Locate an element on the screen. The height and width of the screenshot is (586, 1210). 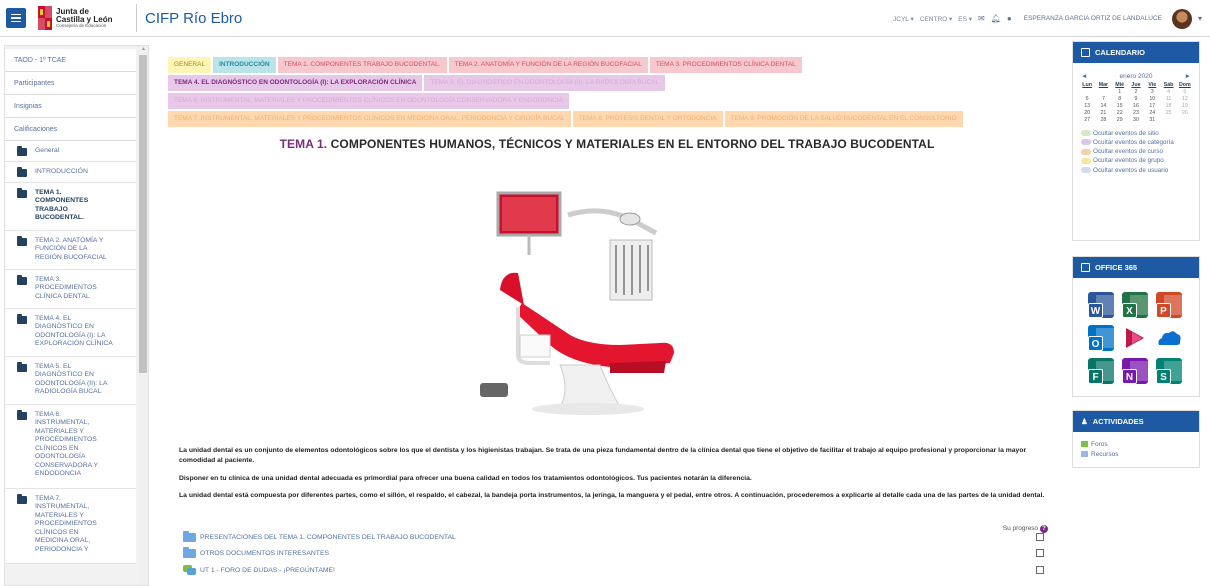
drawer-section-4: TEMA 3. PROCEDIMIENTOS CLÍNICA DENTAL is located at coordinates (70, 289).